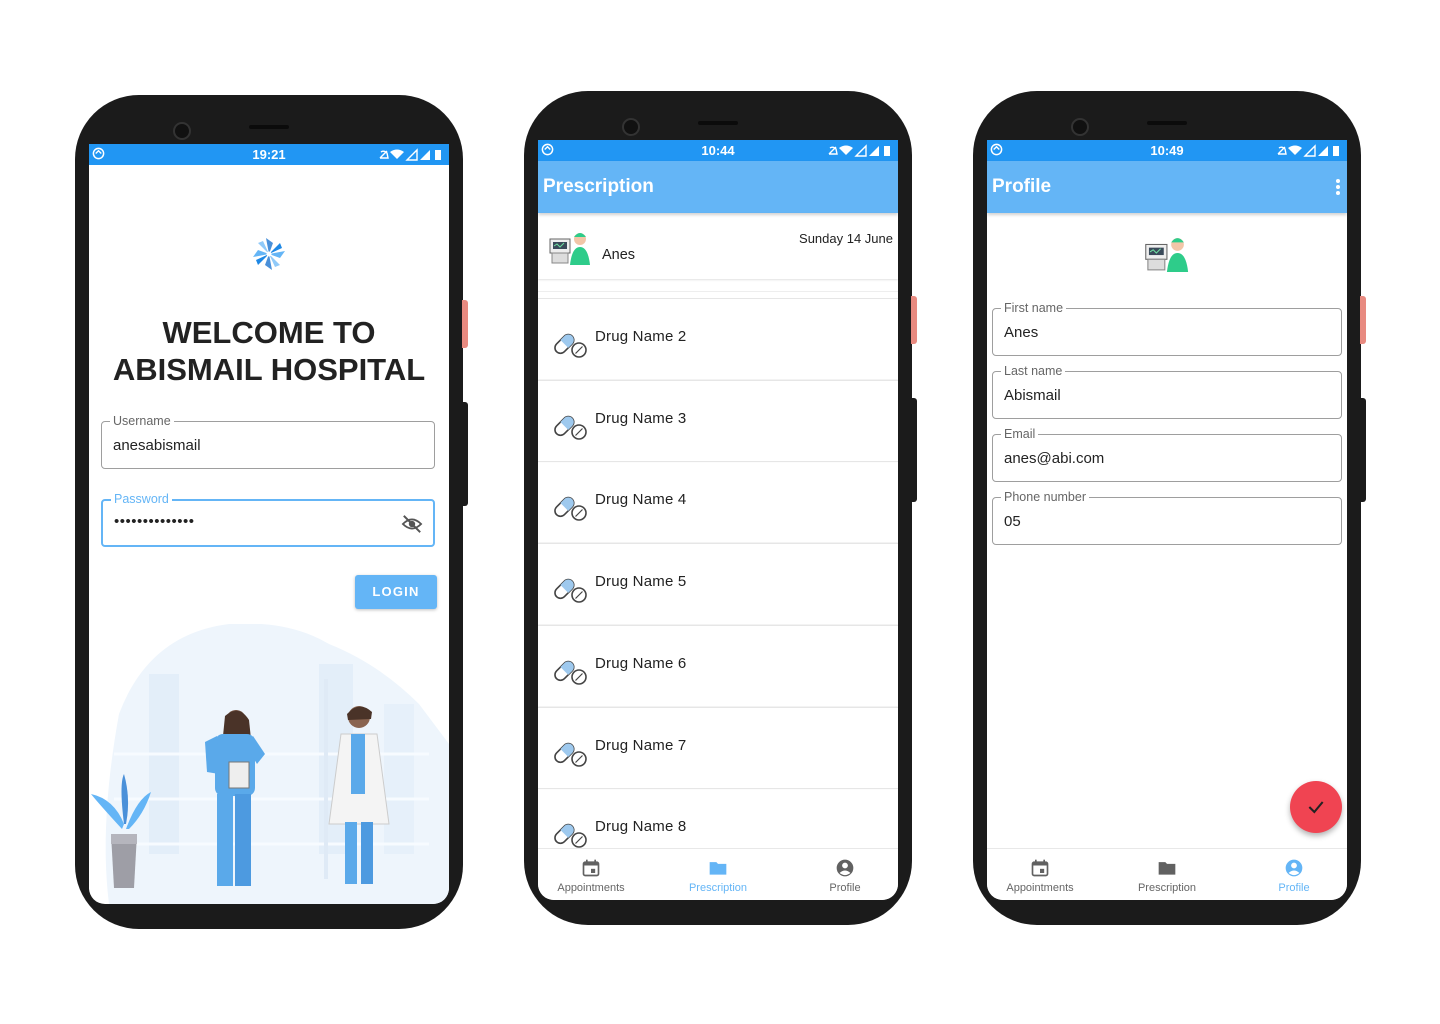 Image resolution: width=1440 pixels, height=1024 pixels. Describe the element at coordinates (1021, 332) in the screenshot. I see `first-name-value: Anes` at that location.